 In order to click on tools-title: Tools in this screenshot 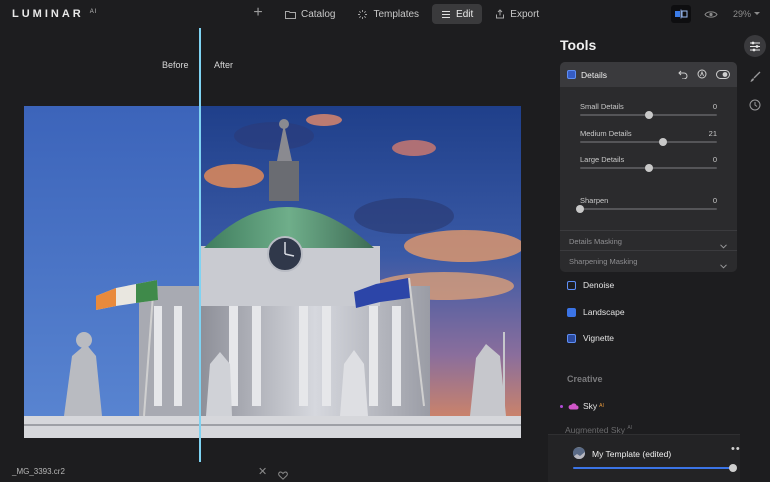, I will do `click(578, 45)`.